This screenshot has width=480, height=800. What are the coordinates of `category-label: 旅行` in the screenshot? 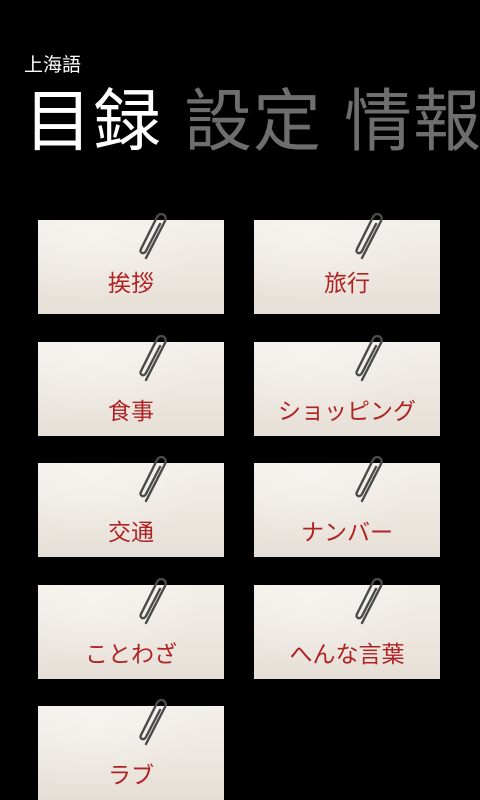 It's located at (347, 284).